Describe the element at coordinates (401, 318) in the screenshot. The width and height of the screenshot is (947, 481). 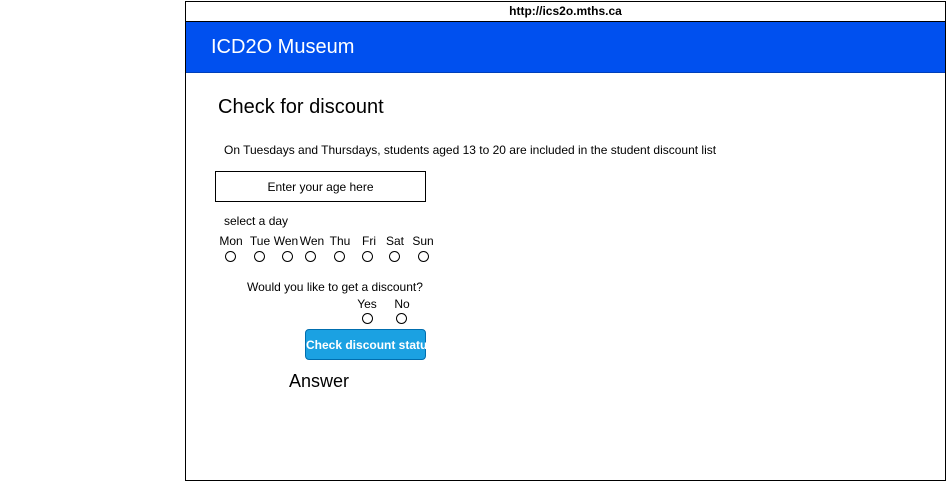
I see `discount-no-radio` at that location.